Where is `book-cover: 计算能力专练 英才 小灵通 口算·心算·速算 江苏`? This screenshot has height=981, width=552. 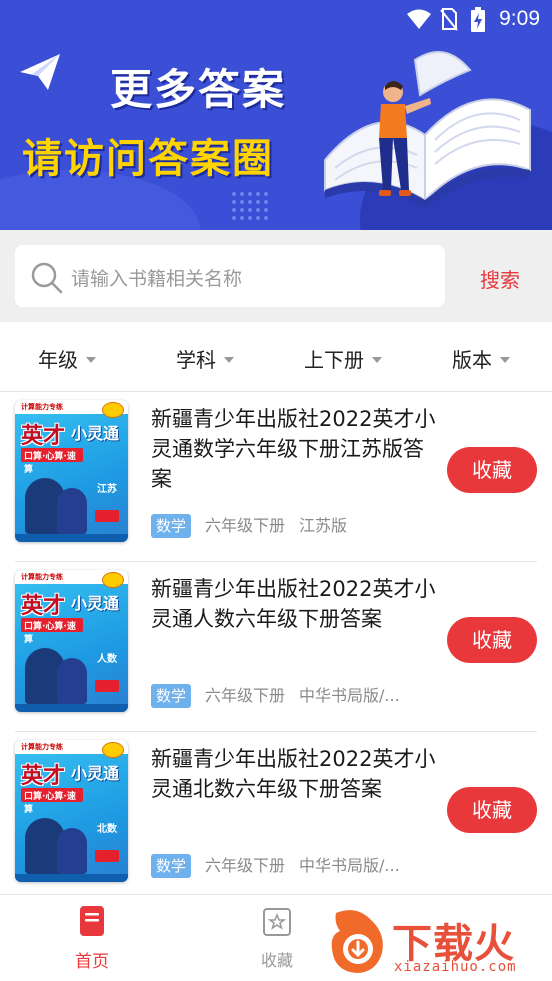 book-cover: 计算能力专练 英才 小灵通 口算·心算·速算 江苏 is located at coordinates (71, 471).